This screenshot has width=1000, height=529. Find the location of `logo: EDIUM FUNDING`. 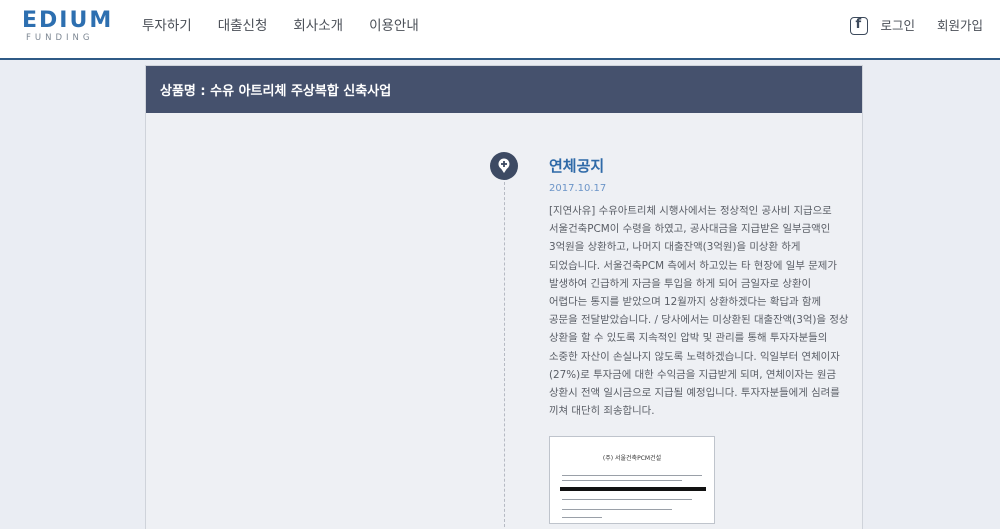

logo: EDIUM FUNDING is located at coordinates (68, 27).